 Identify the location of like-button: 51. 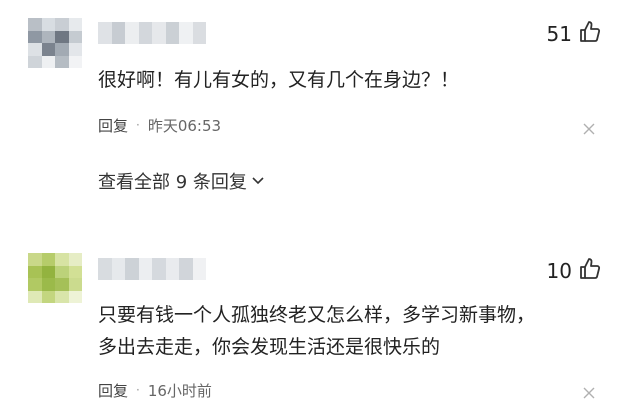
(574, 34).